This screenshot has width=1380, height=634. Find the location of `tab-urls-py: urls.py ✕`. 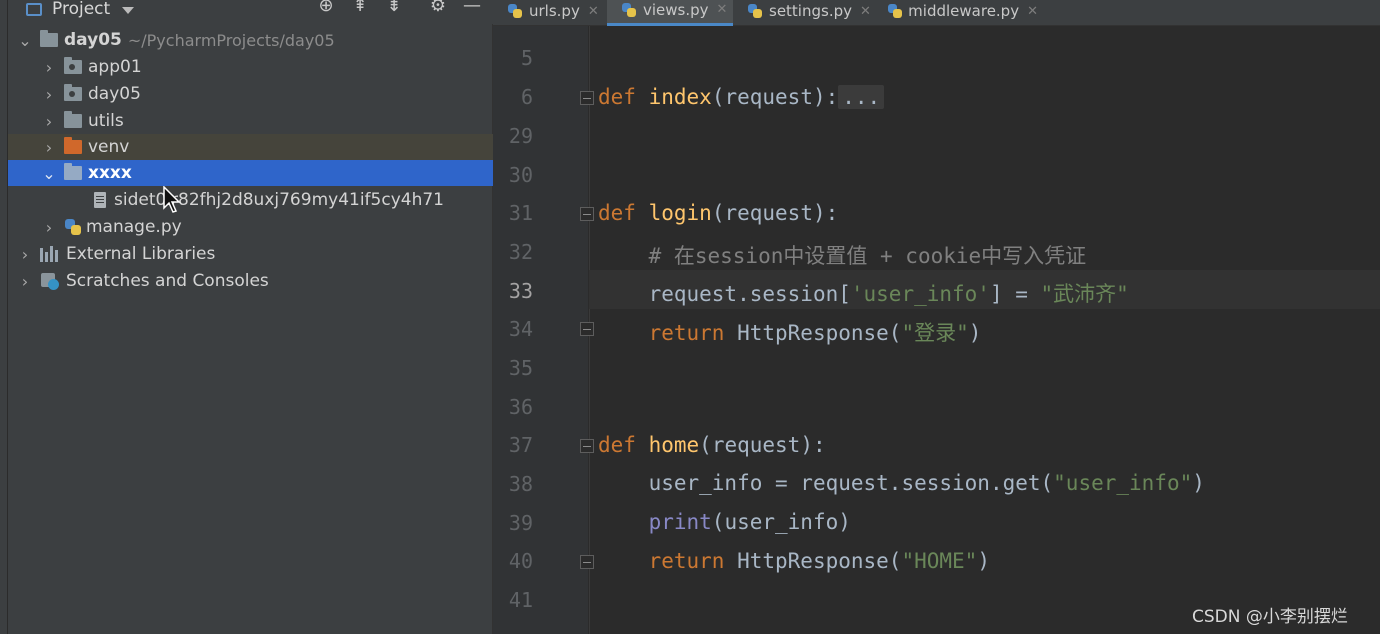

tab-urls-py: urls.py ✕ is located at coordinates (549, 13).